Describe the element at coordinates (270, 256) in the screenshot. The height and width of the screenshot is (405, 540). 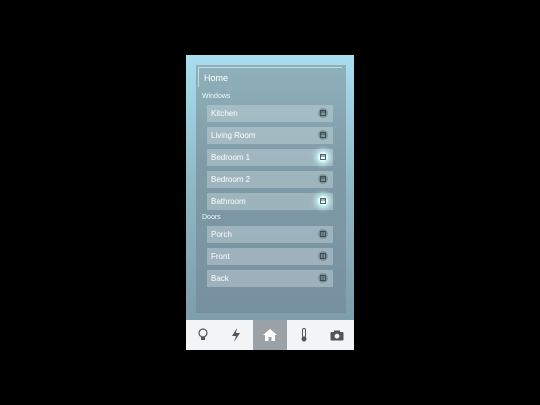
I see `list-item-front: Front` at that location.